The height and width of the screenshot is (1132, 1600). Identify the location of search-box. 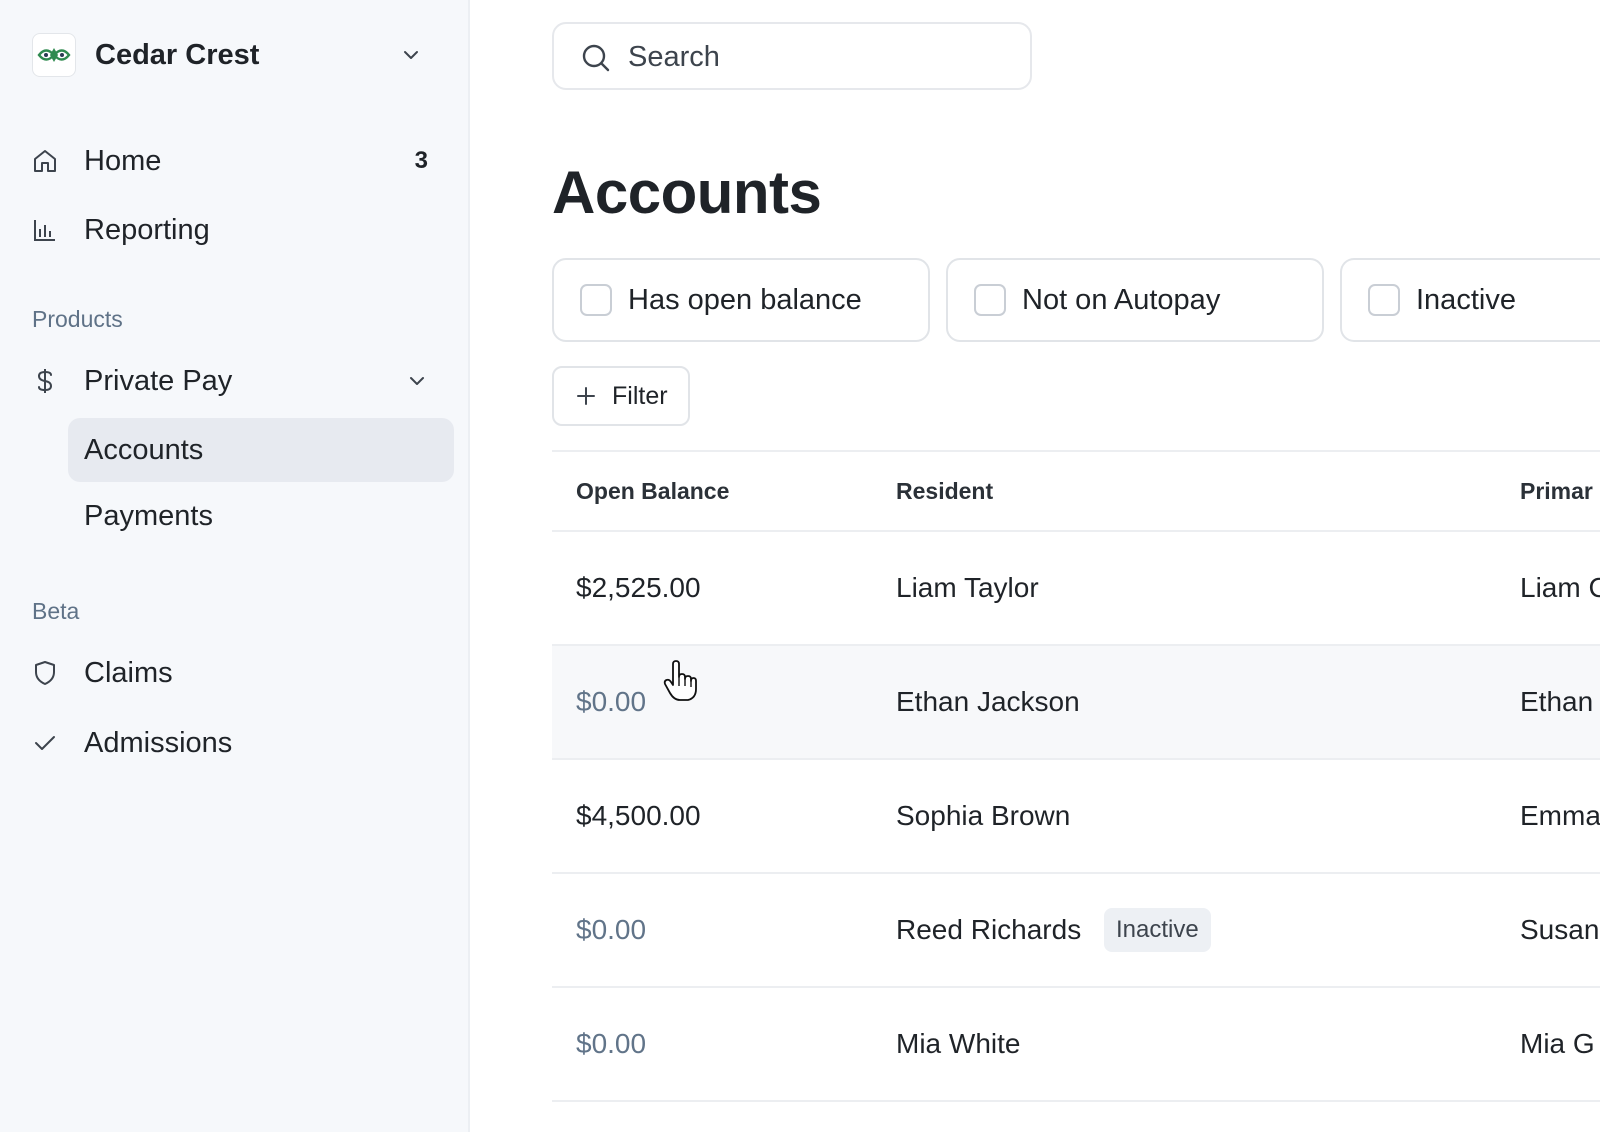
(792, 56).